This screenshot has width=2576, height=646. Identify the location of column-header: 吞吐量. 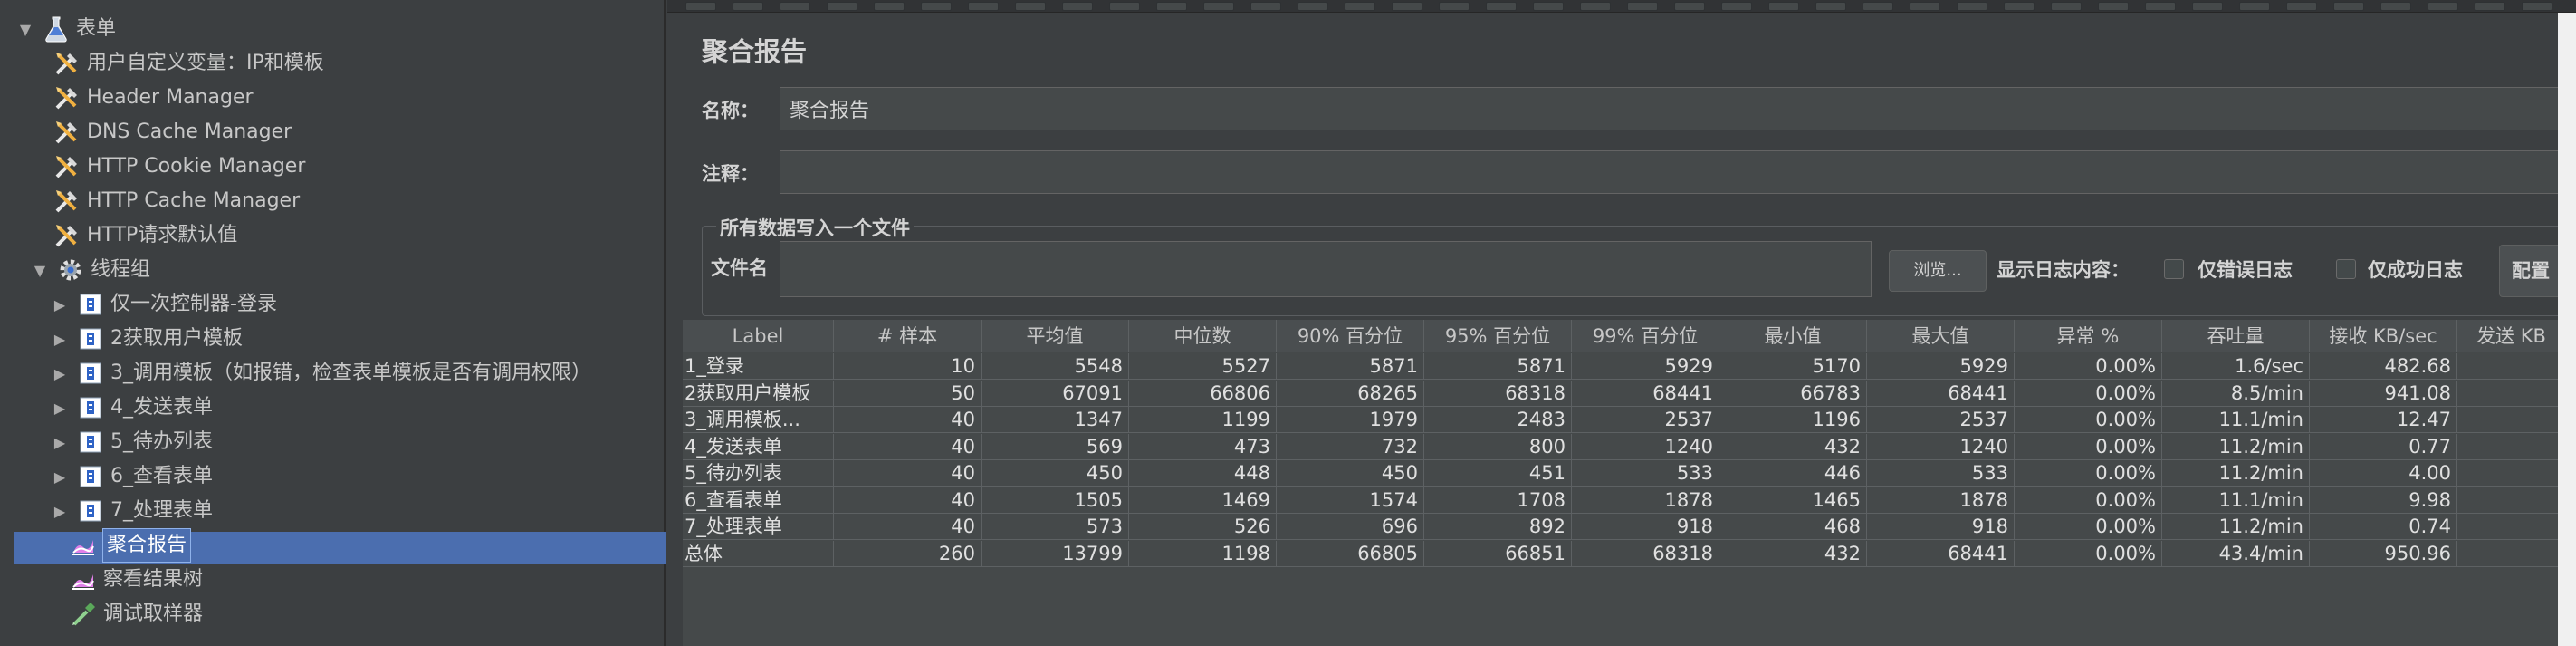
(2236, 336).